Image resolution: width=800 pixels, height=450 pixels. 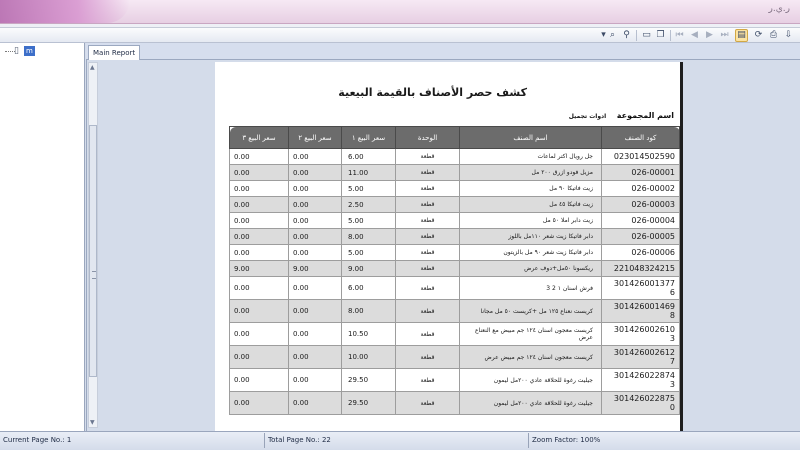 I want to click on group-tree-panel: ▯ m, so click(x=42, y=237).